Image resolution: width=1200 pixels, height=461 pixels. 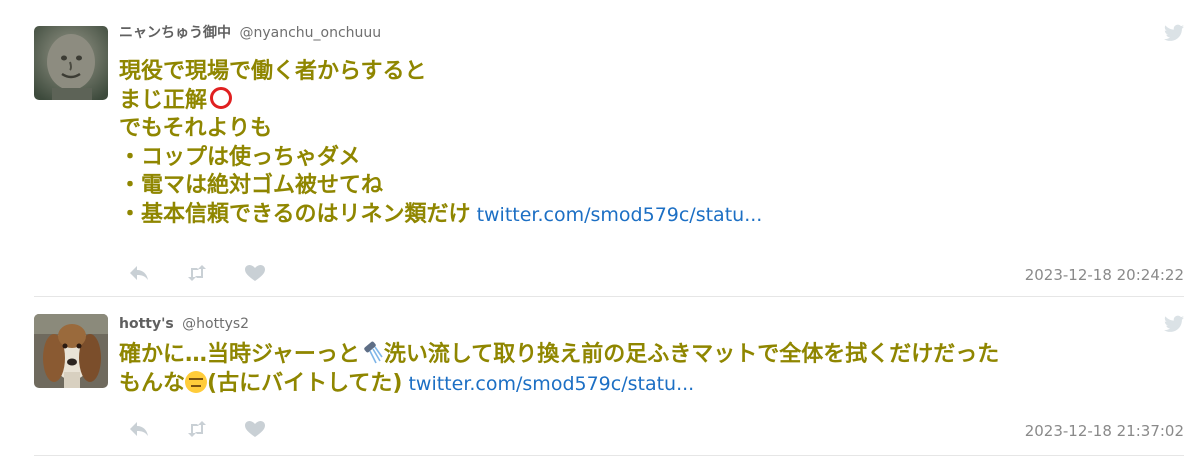 What do you see at coordinates (1104, 275) in the screenshot?
I see `tweet-timestamp: 2023-12-18 20:24:22` at bounding box center [1104, 275].